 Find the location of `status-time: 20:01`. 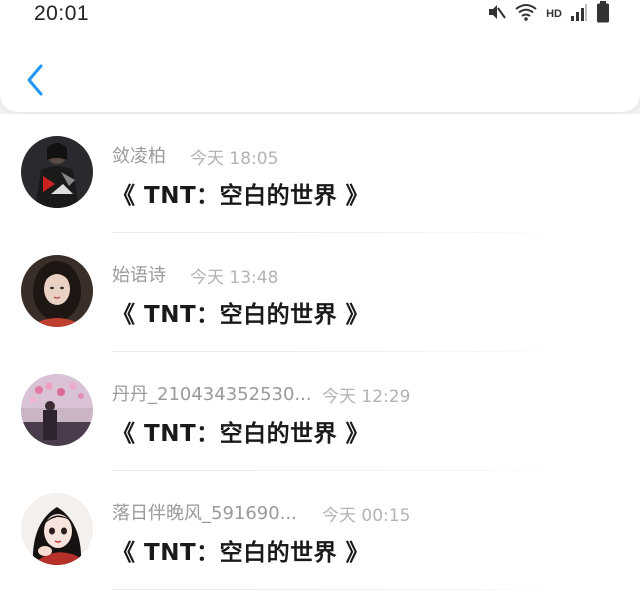

status-time: 20:01 is located at coordinates (62, 13).